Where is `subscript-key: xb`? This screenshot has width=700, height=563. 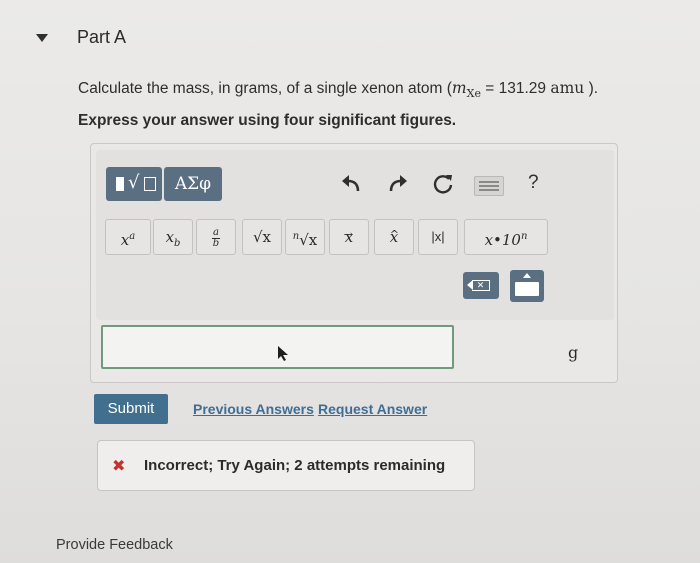 subscript-key: xb is located at coordinates (173, 237).